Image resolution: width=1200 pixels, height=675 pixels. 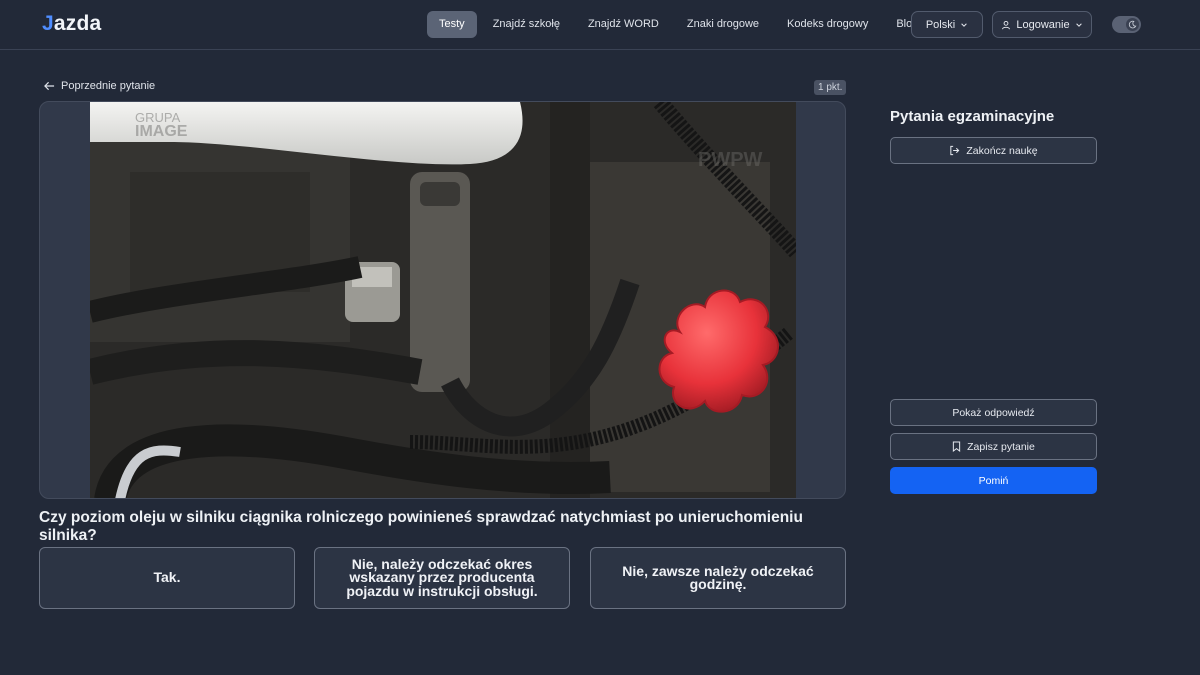 I want to click on previous-question-label: Poprzednie pytanie, so click(x=108, y=86).